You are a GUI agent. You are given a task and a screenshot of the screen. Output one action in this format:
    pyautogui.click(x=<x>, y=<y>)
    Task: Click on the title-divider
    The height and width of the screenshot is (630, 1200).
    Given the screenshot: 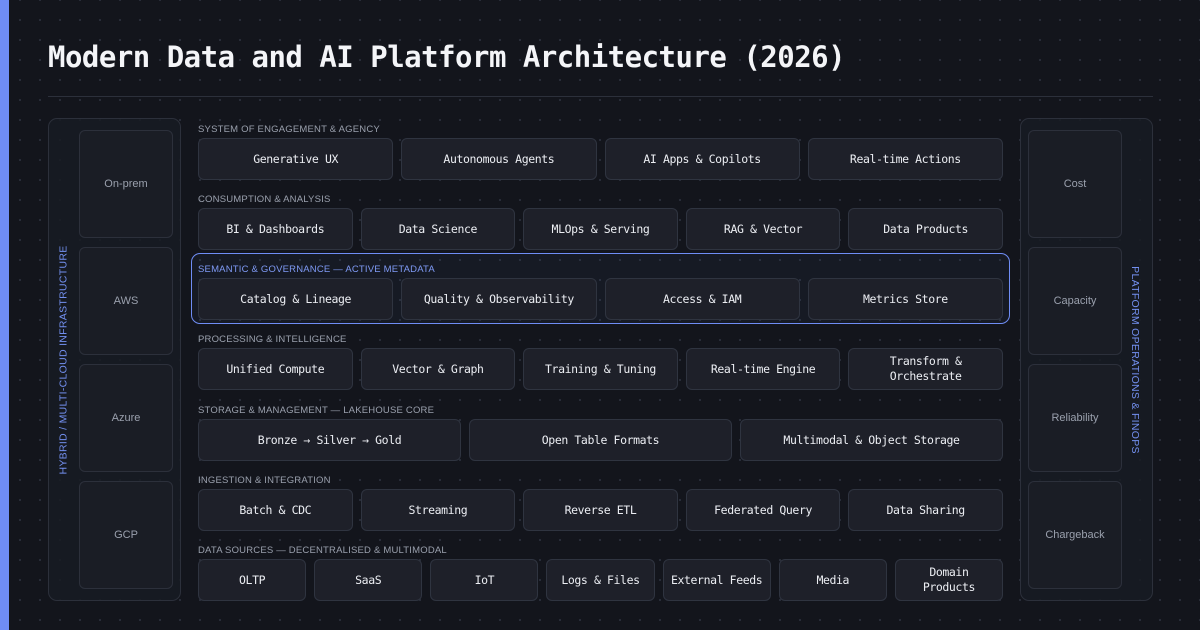 What is the action you would take?
    pyautogui.click(x=600, y=96)
    